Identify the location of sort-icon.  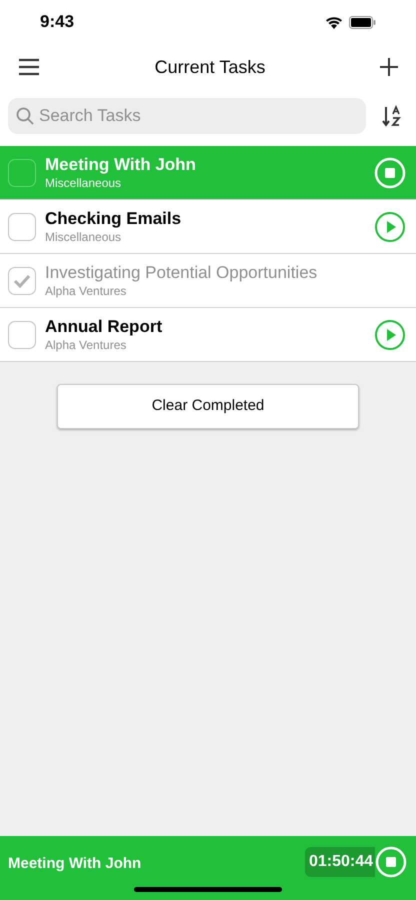
(392, 116).